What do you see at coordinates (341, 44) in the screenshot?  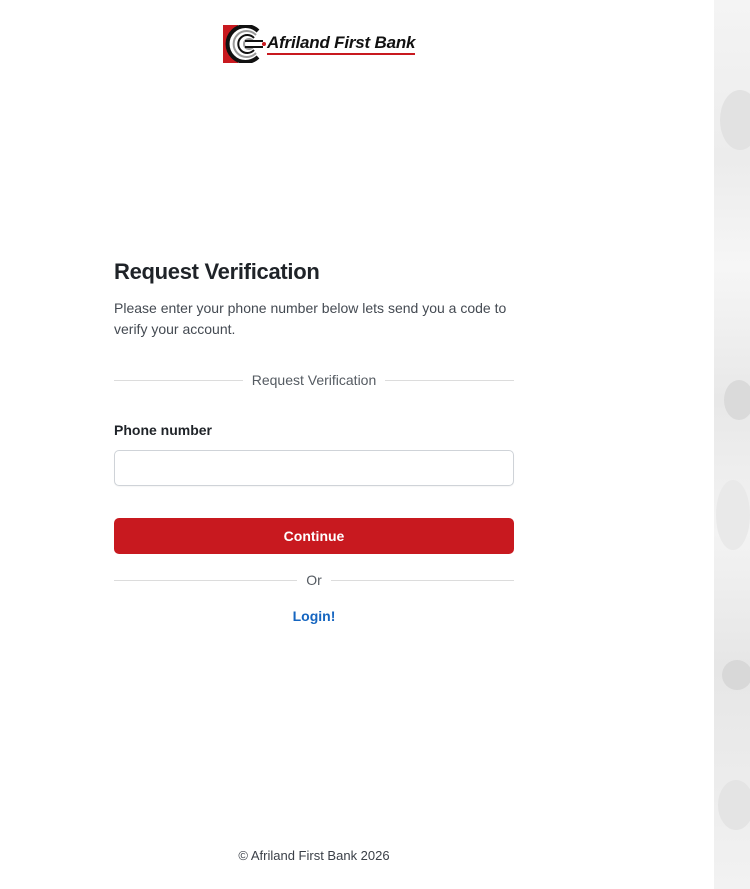 I see `brand-logo-text: Afriland First Bank` at bounding box center [341, 44].